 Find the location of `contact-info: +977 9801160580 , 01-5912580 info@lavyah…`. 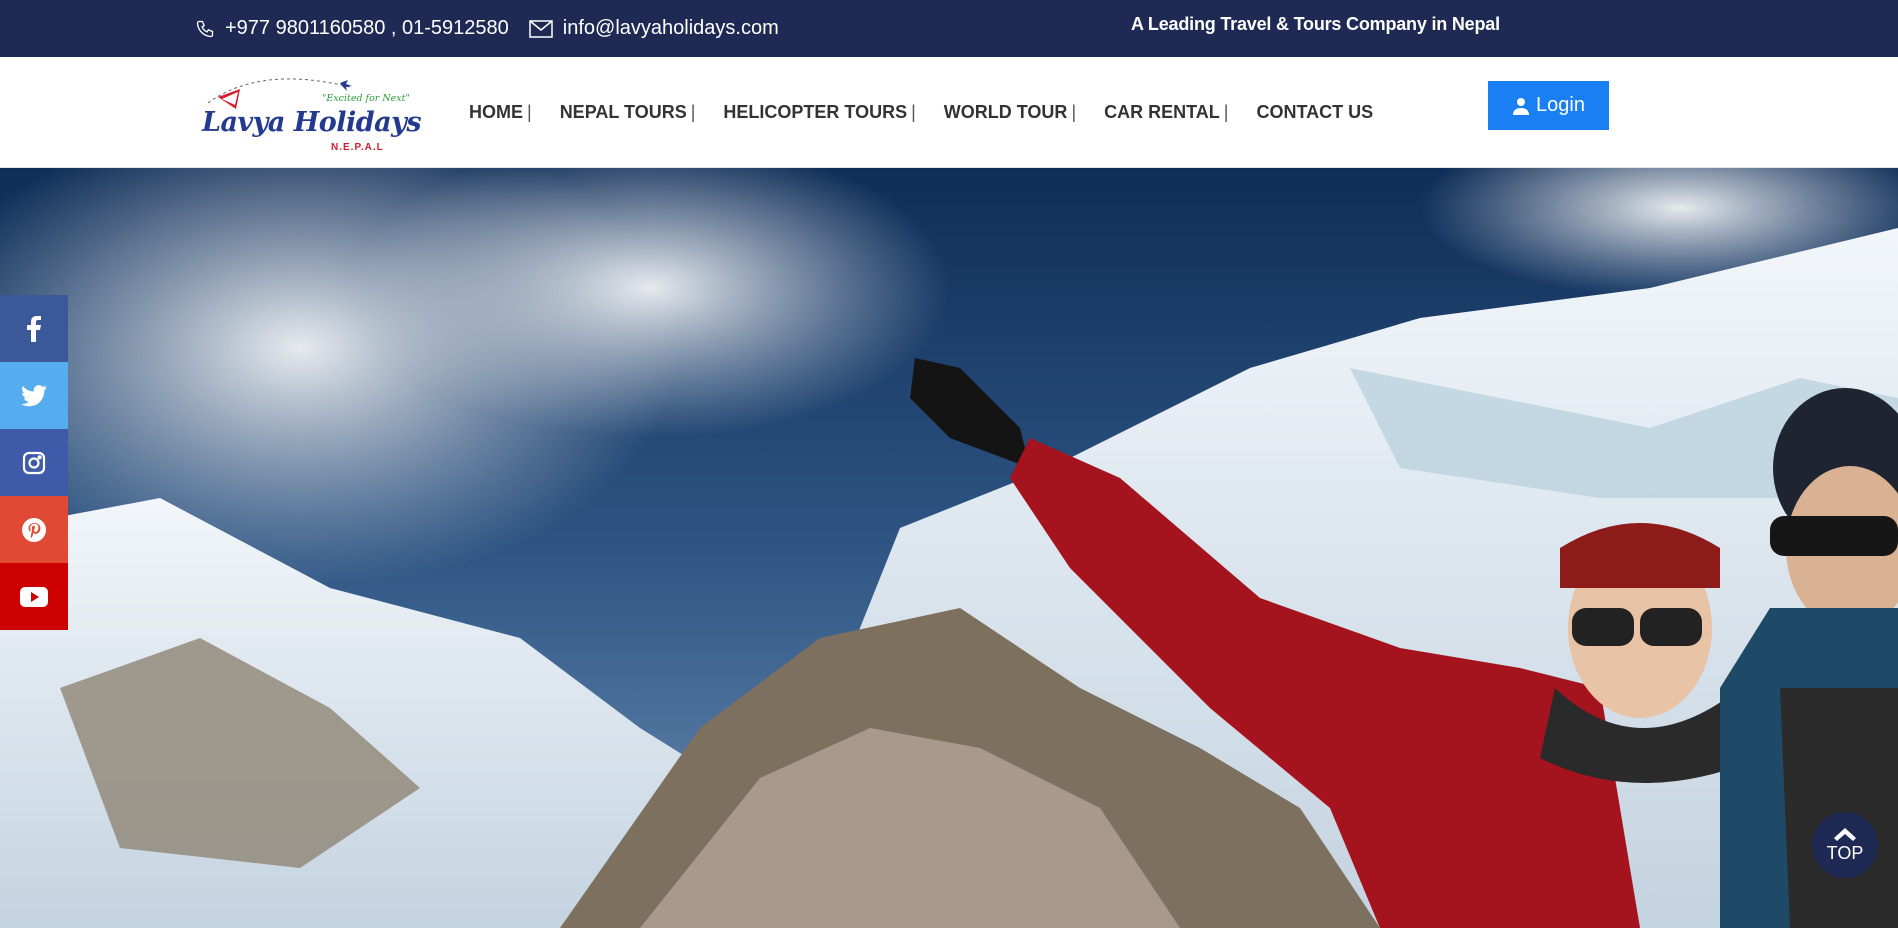

contact-info: +977 9801160580 , 01-5912580 info@lavyah… is located at coordinates (497, 28).